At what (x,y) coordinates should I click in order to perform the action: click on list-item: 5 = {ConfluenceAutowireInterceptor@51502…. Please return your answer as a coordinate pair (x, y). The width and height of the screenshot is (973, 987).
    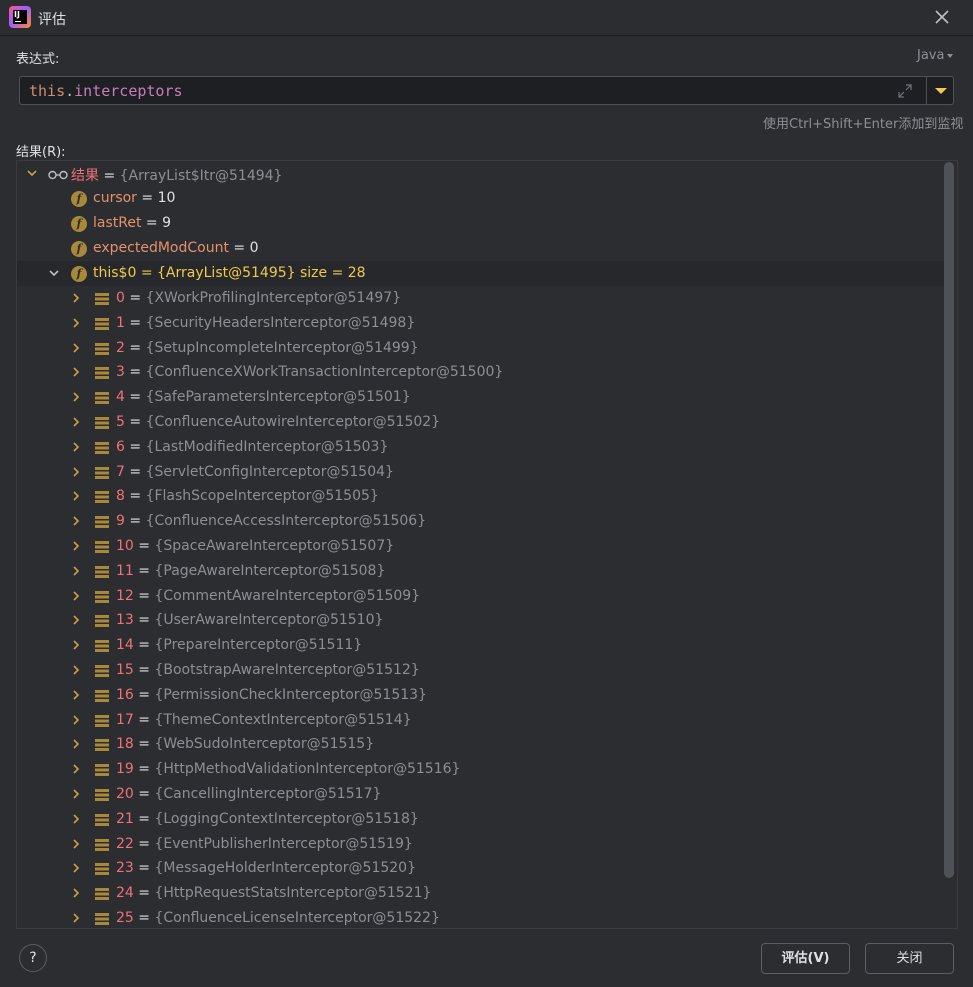
    Looking at the image, I should click on (481, 422).